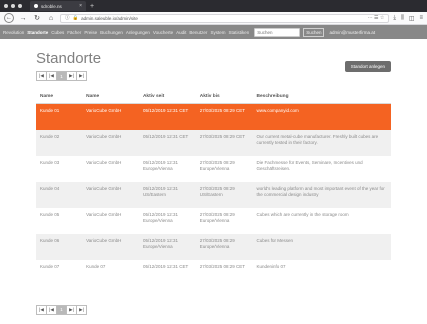  Describe the element at coordinates (75, 17) in the screenshot. I see `lock-icon: 🔒` at that location.